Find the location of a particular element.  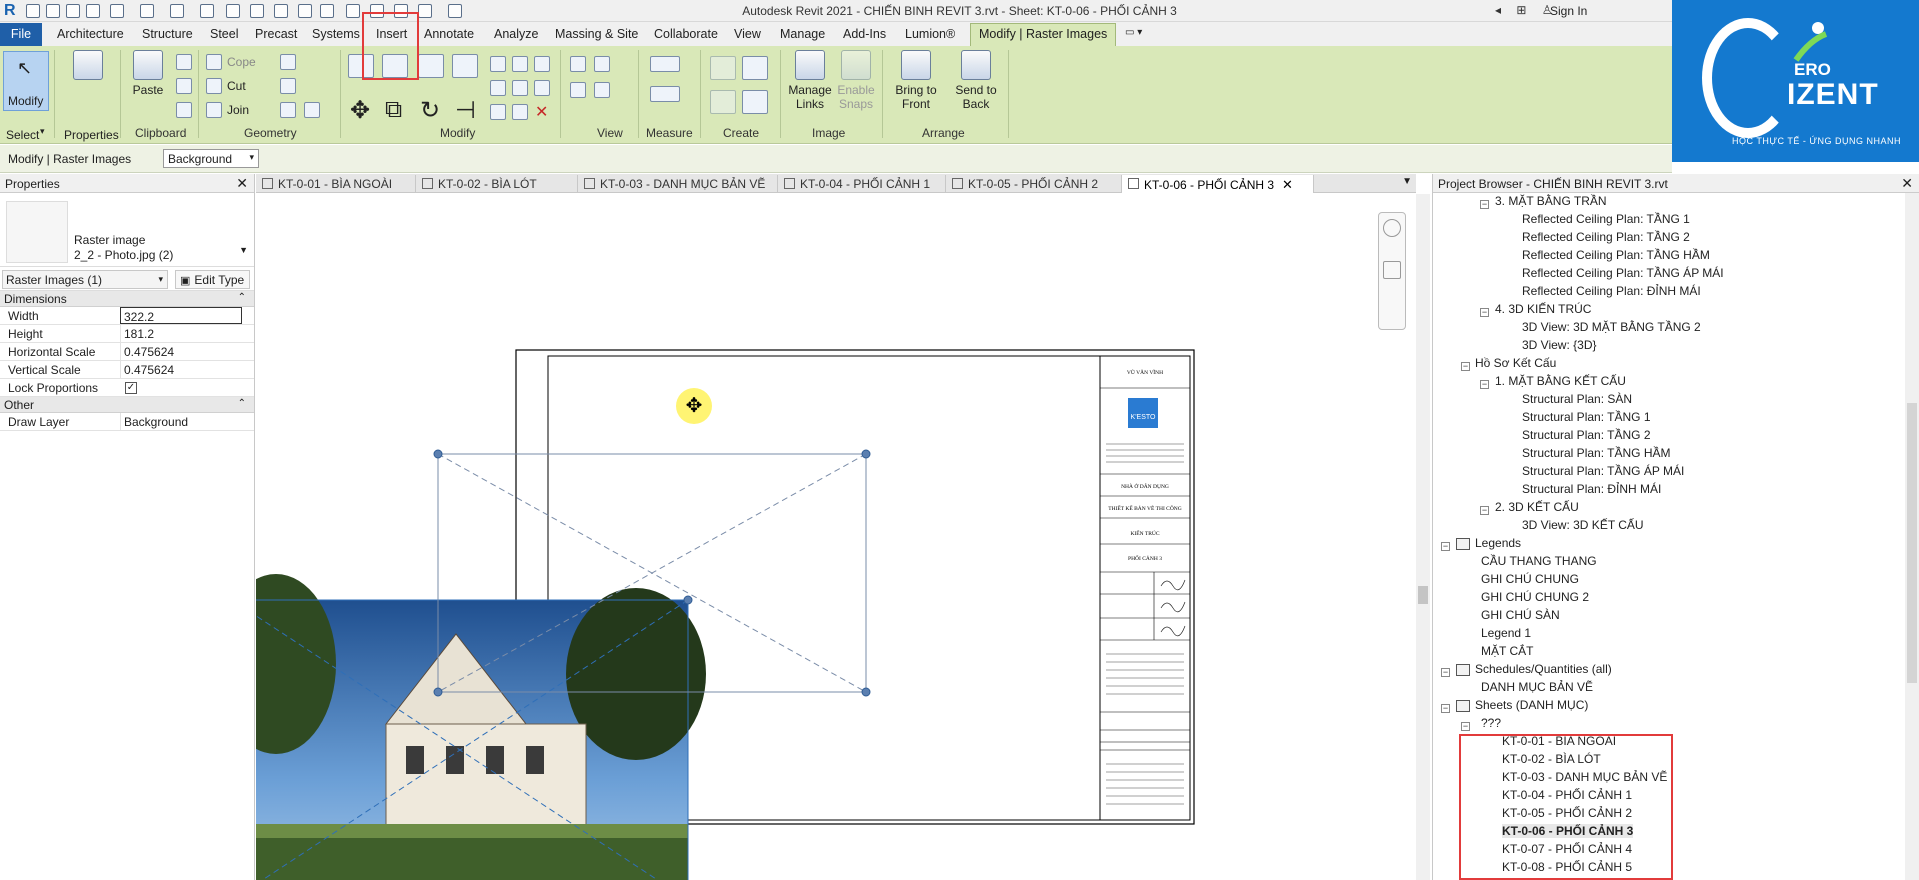

tab-add-ins: Add-Ins is located at coordinates (864, 34).